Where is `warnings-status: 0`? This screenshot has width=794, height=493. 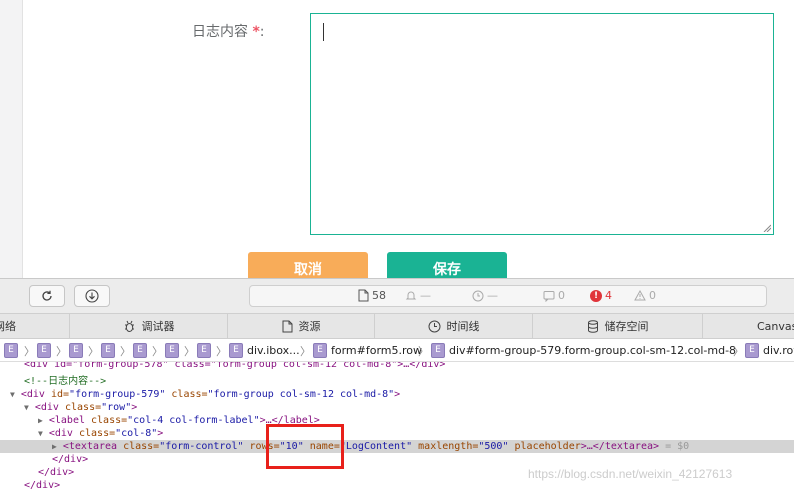 warnings-status: 0 is located at coordinates (645, 295).